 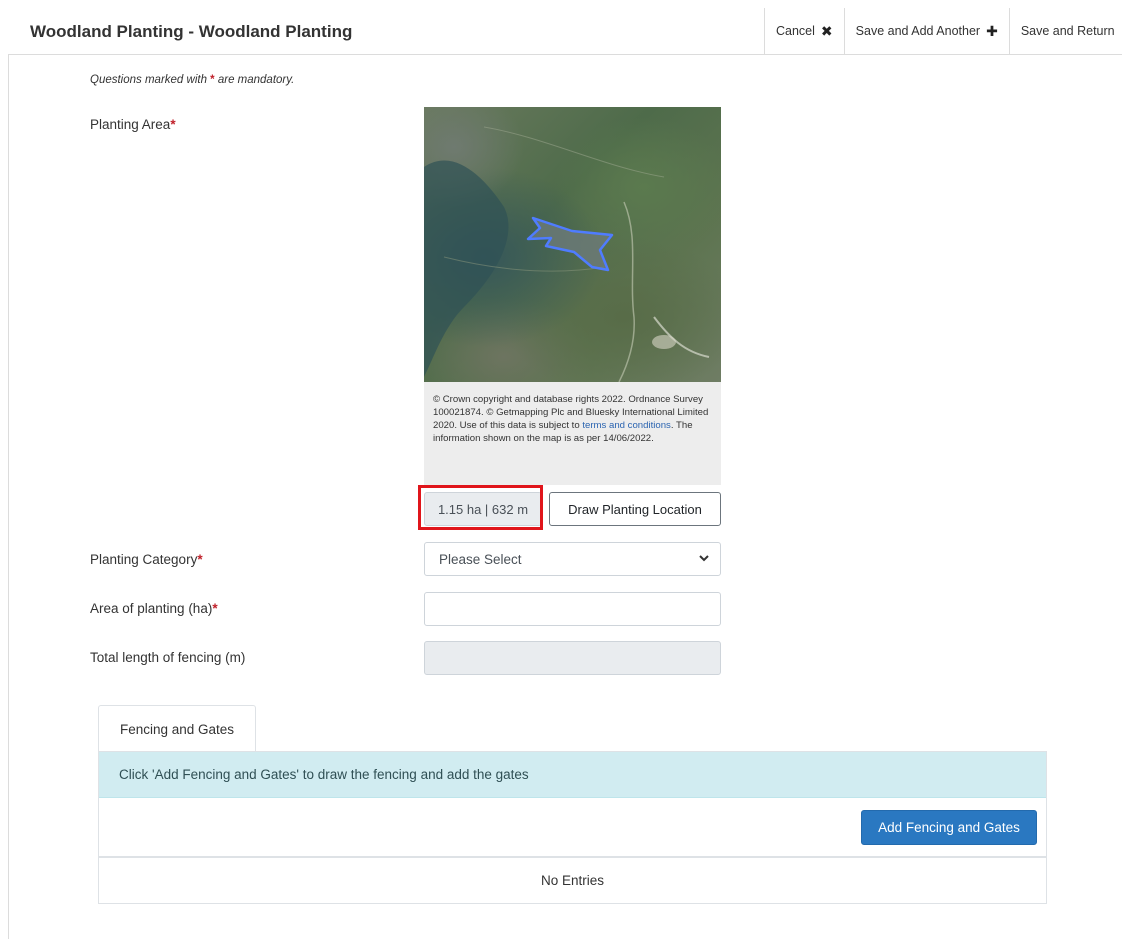 I want to click on planting-category-label-text: Planting Category, so click(x=144, y=559).